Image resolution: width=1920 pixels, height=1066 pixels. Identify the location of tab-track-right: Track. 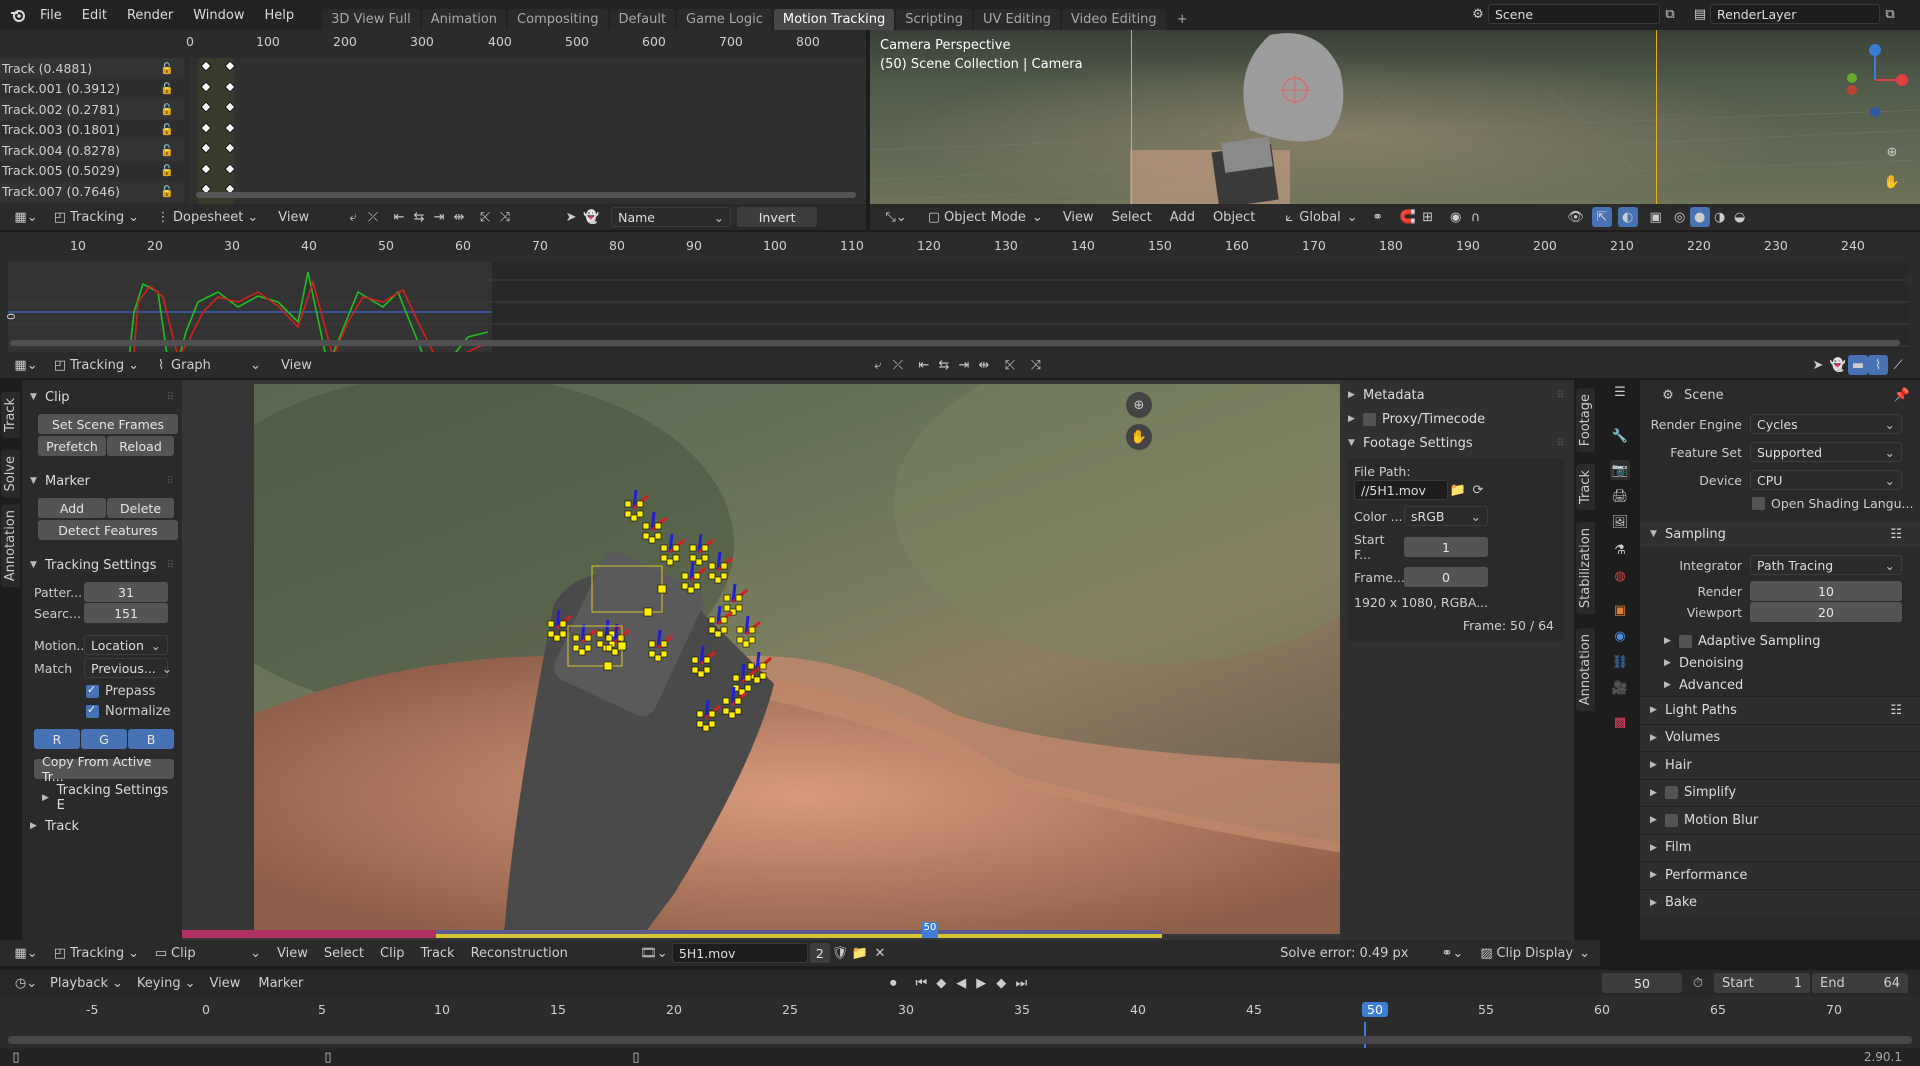
(1585, 487).